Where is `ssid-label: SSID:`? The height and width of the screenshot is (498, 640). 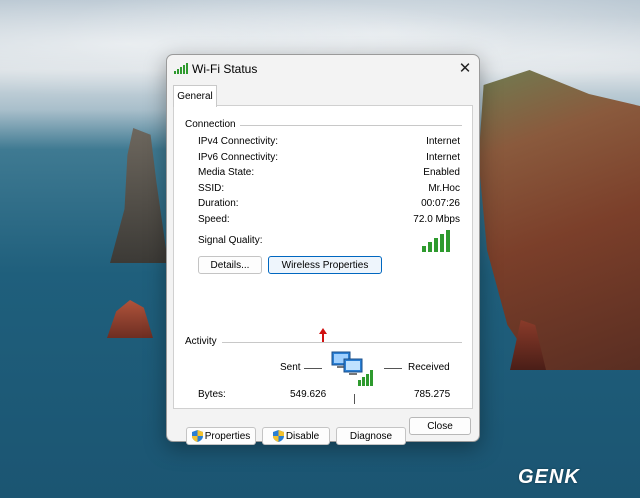 ssid-label: SSID: is located at coordinates (211, 188).